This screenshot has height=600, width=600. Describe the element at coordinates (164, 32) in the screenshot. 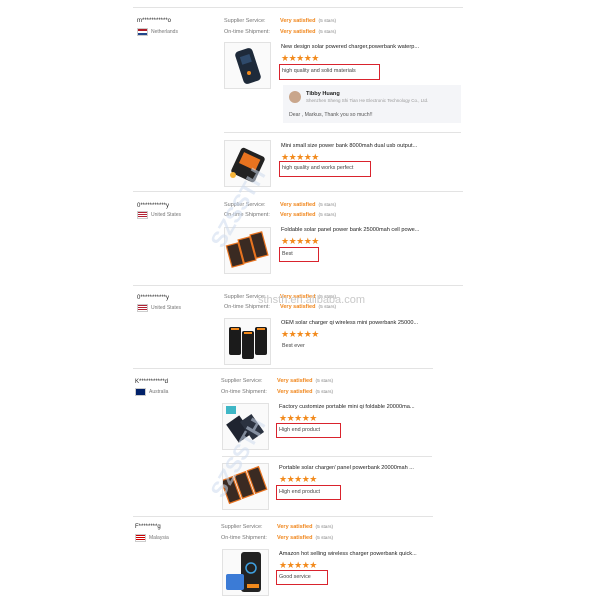

I see `country-label: Netherlands` at that location.